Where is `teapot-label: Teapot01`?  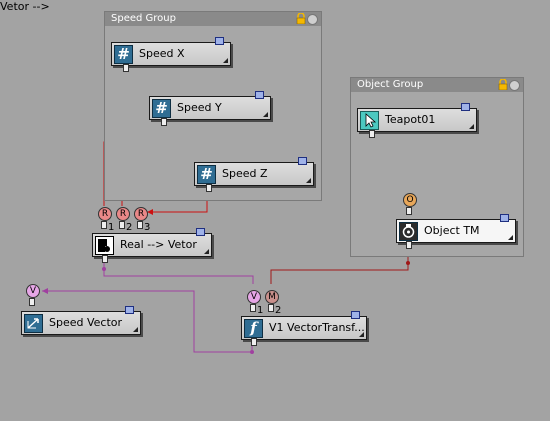 teapot-label: Teapot01 is located at coordinates (410, 119).